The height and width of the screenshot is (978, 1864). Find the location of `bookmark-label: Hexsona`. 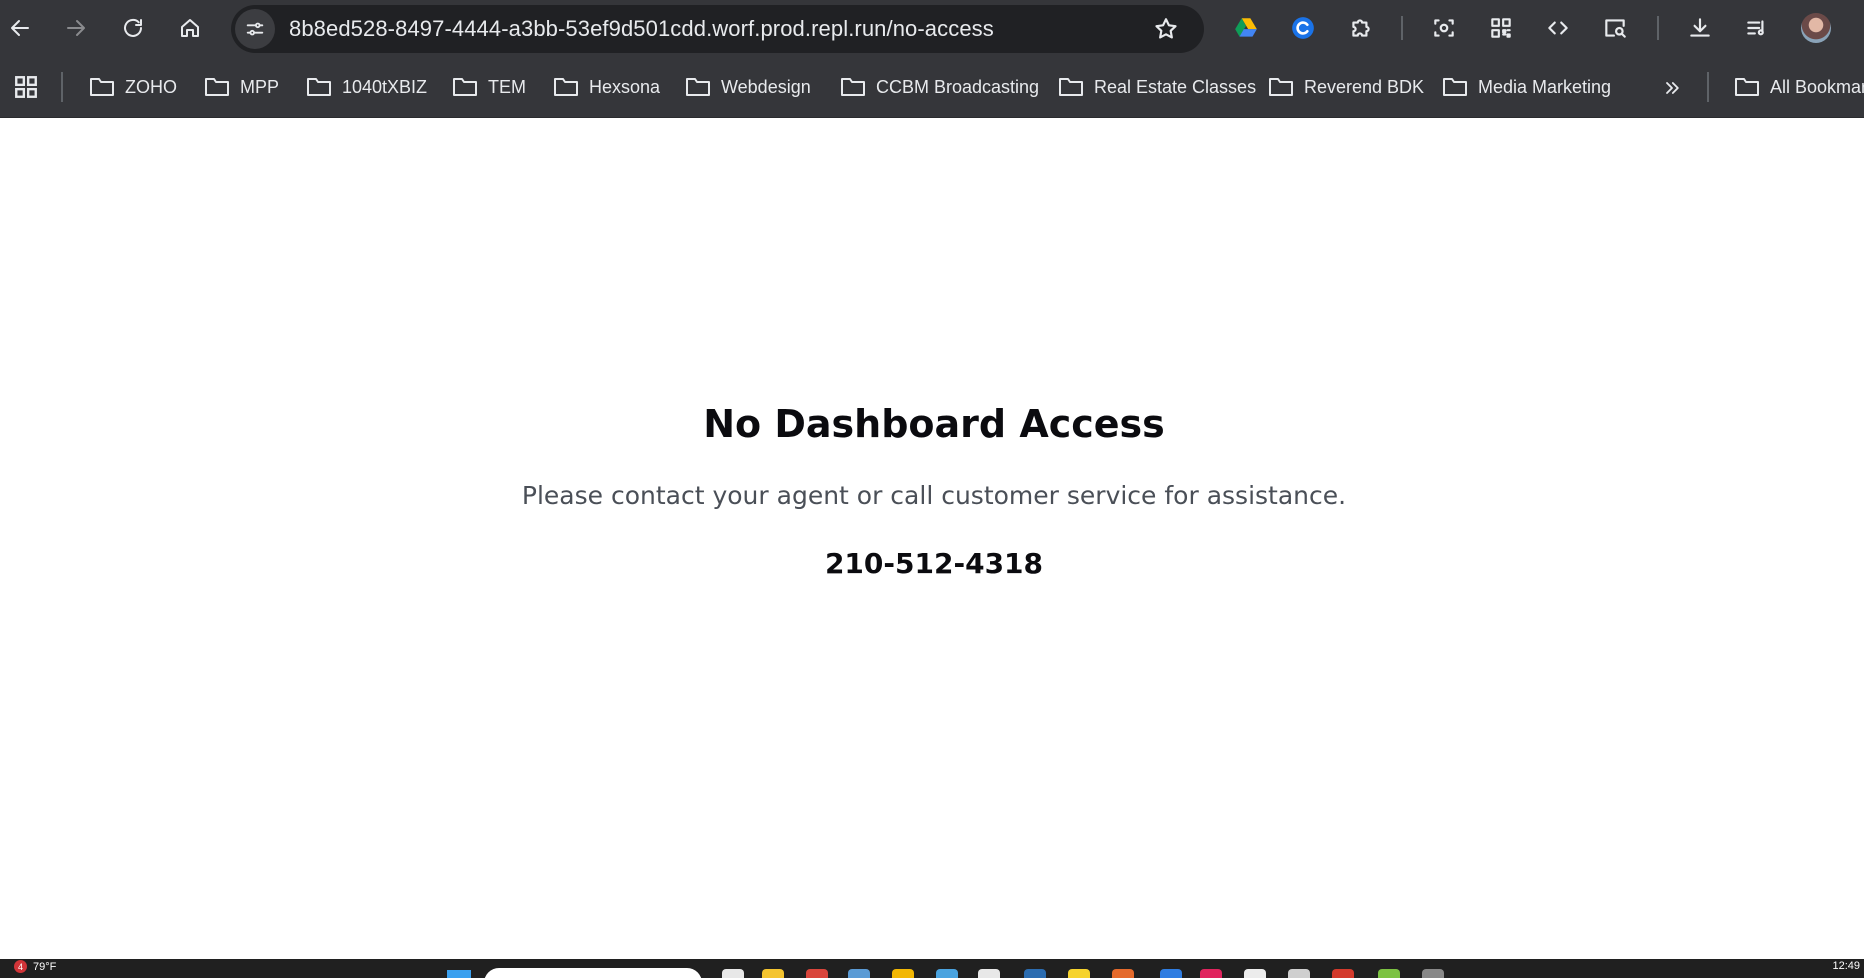

bookmark-label: Hexsona is located at coordinates (625, 86).